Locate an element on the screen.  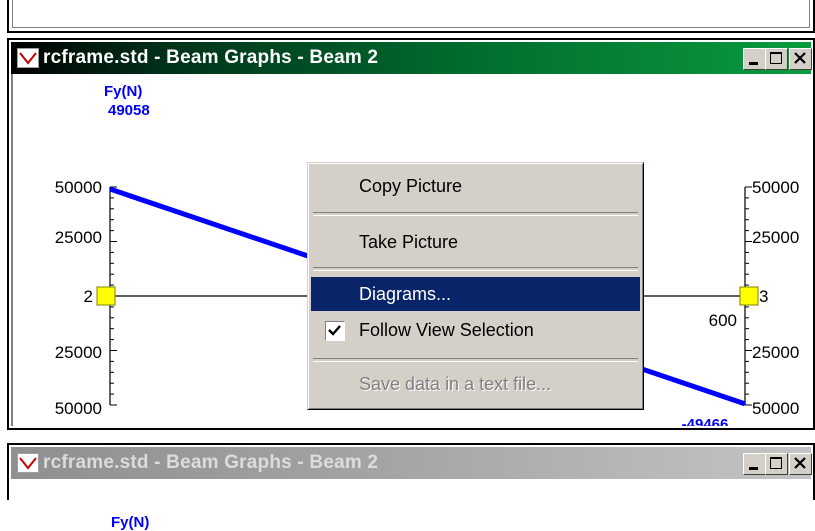
graph-area: Fy(N) is located at coordinates (411, 505).